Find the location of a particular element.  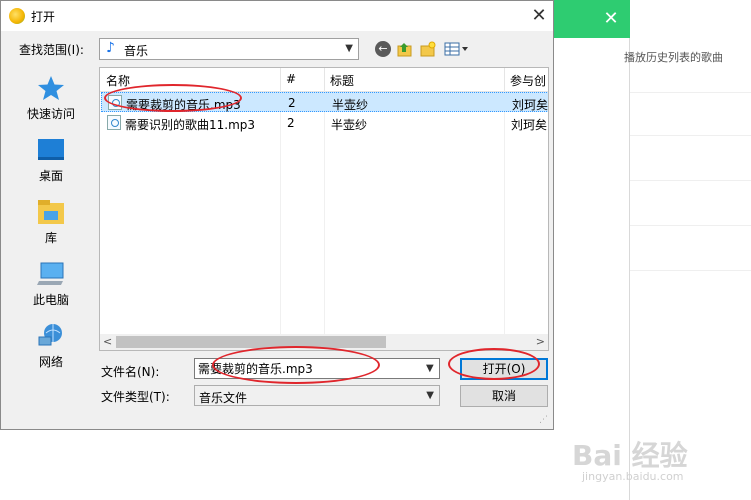

place-label: 库 is located at coordinates (50, 238).